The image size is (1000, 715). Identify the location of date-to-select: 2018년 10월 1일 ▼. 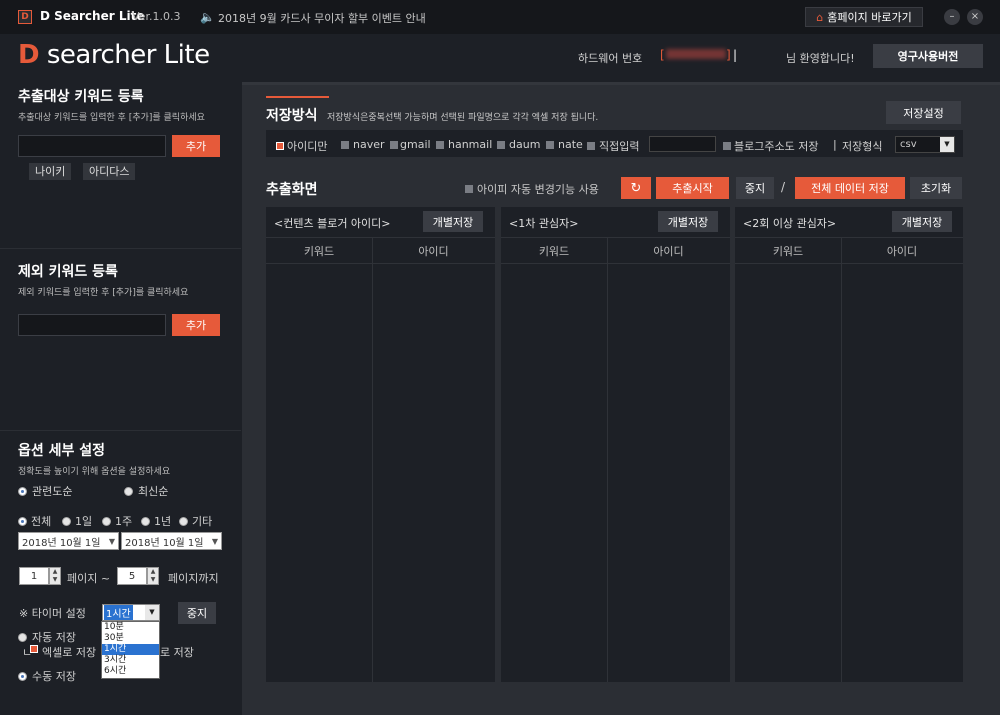
(171, 541).